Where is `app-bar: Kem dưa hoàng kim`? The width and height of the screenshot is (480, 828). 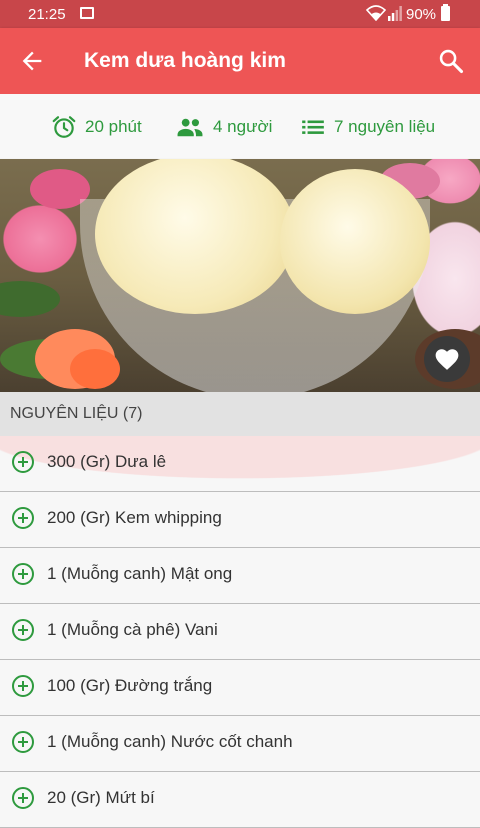
app-bar: Kem dưa hoàng kim is located at coordinates (240, 61).